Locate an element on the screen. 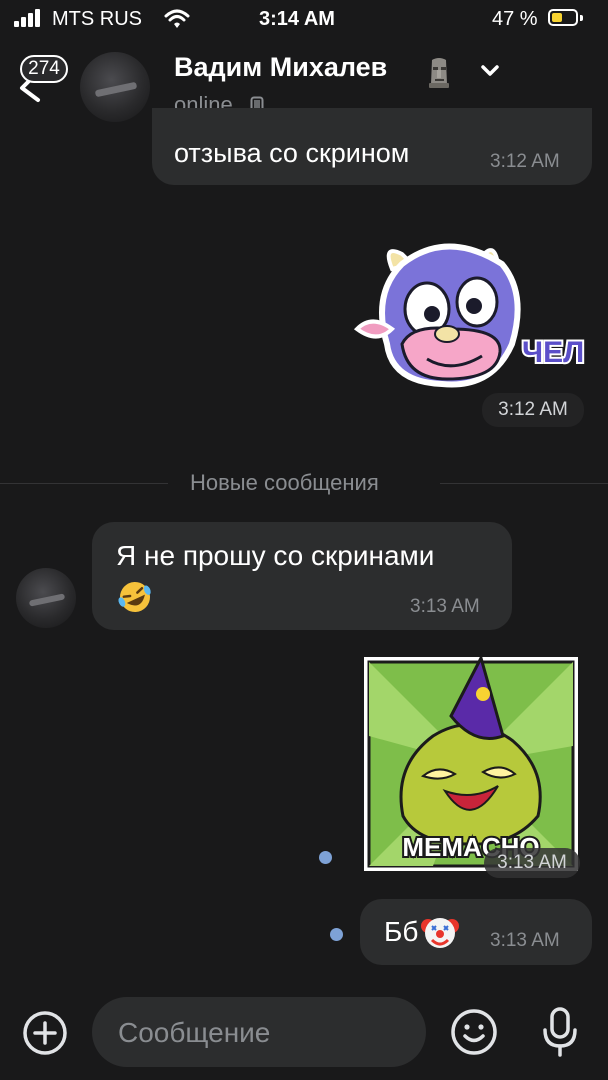  memacho-sticker: MEMACHO is located at coordinates (471, 764).